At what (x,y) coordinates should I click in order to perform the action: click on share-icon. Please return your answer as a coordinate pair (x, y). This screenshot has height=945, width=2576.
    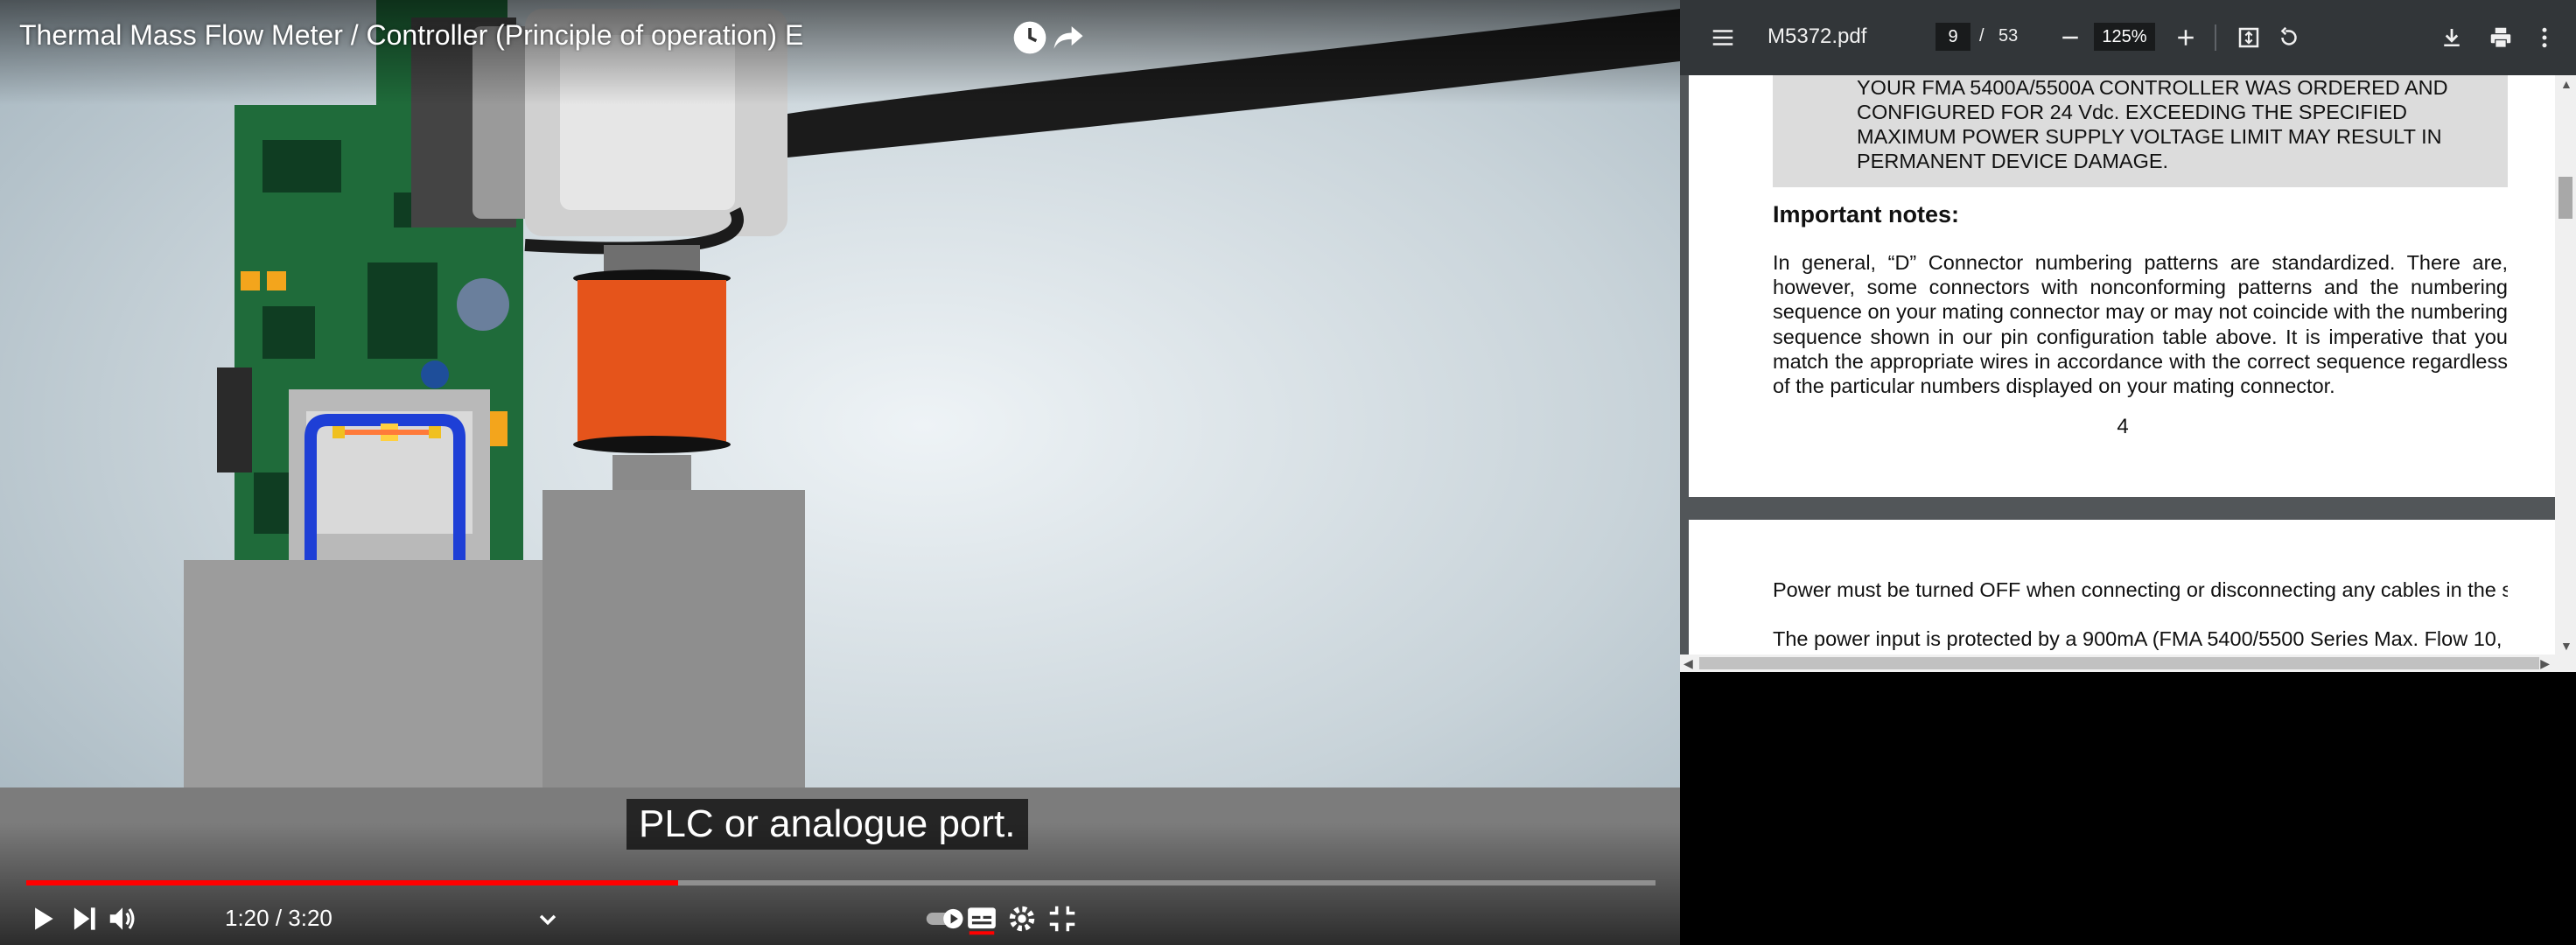
    Looking at the image, I should click on (1068, 38).